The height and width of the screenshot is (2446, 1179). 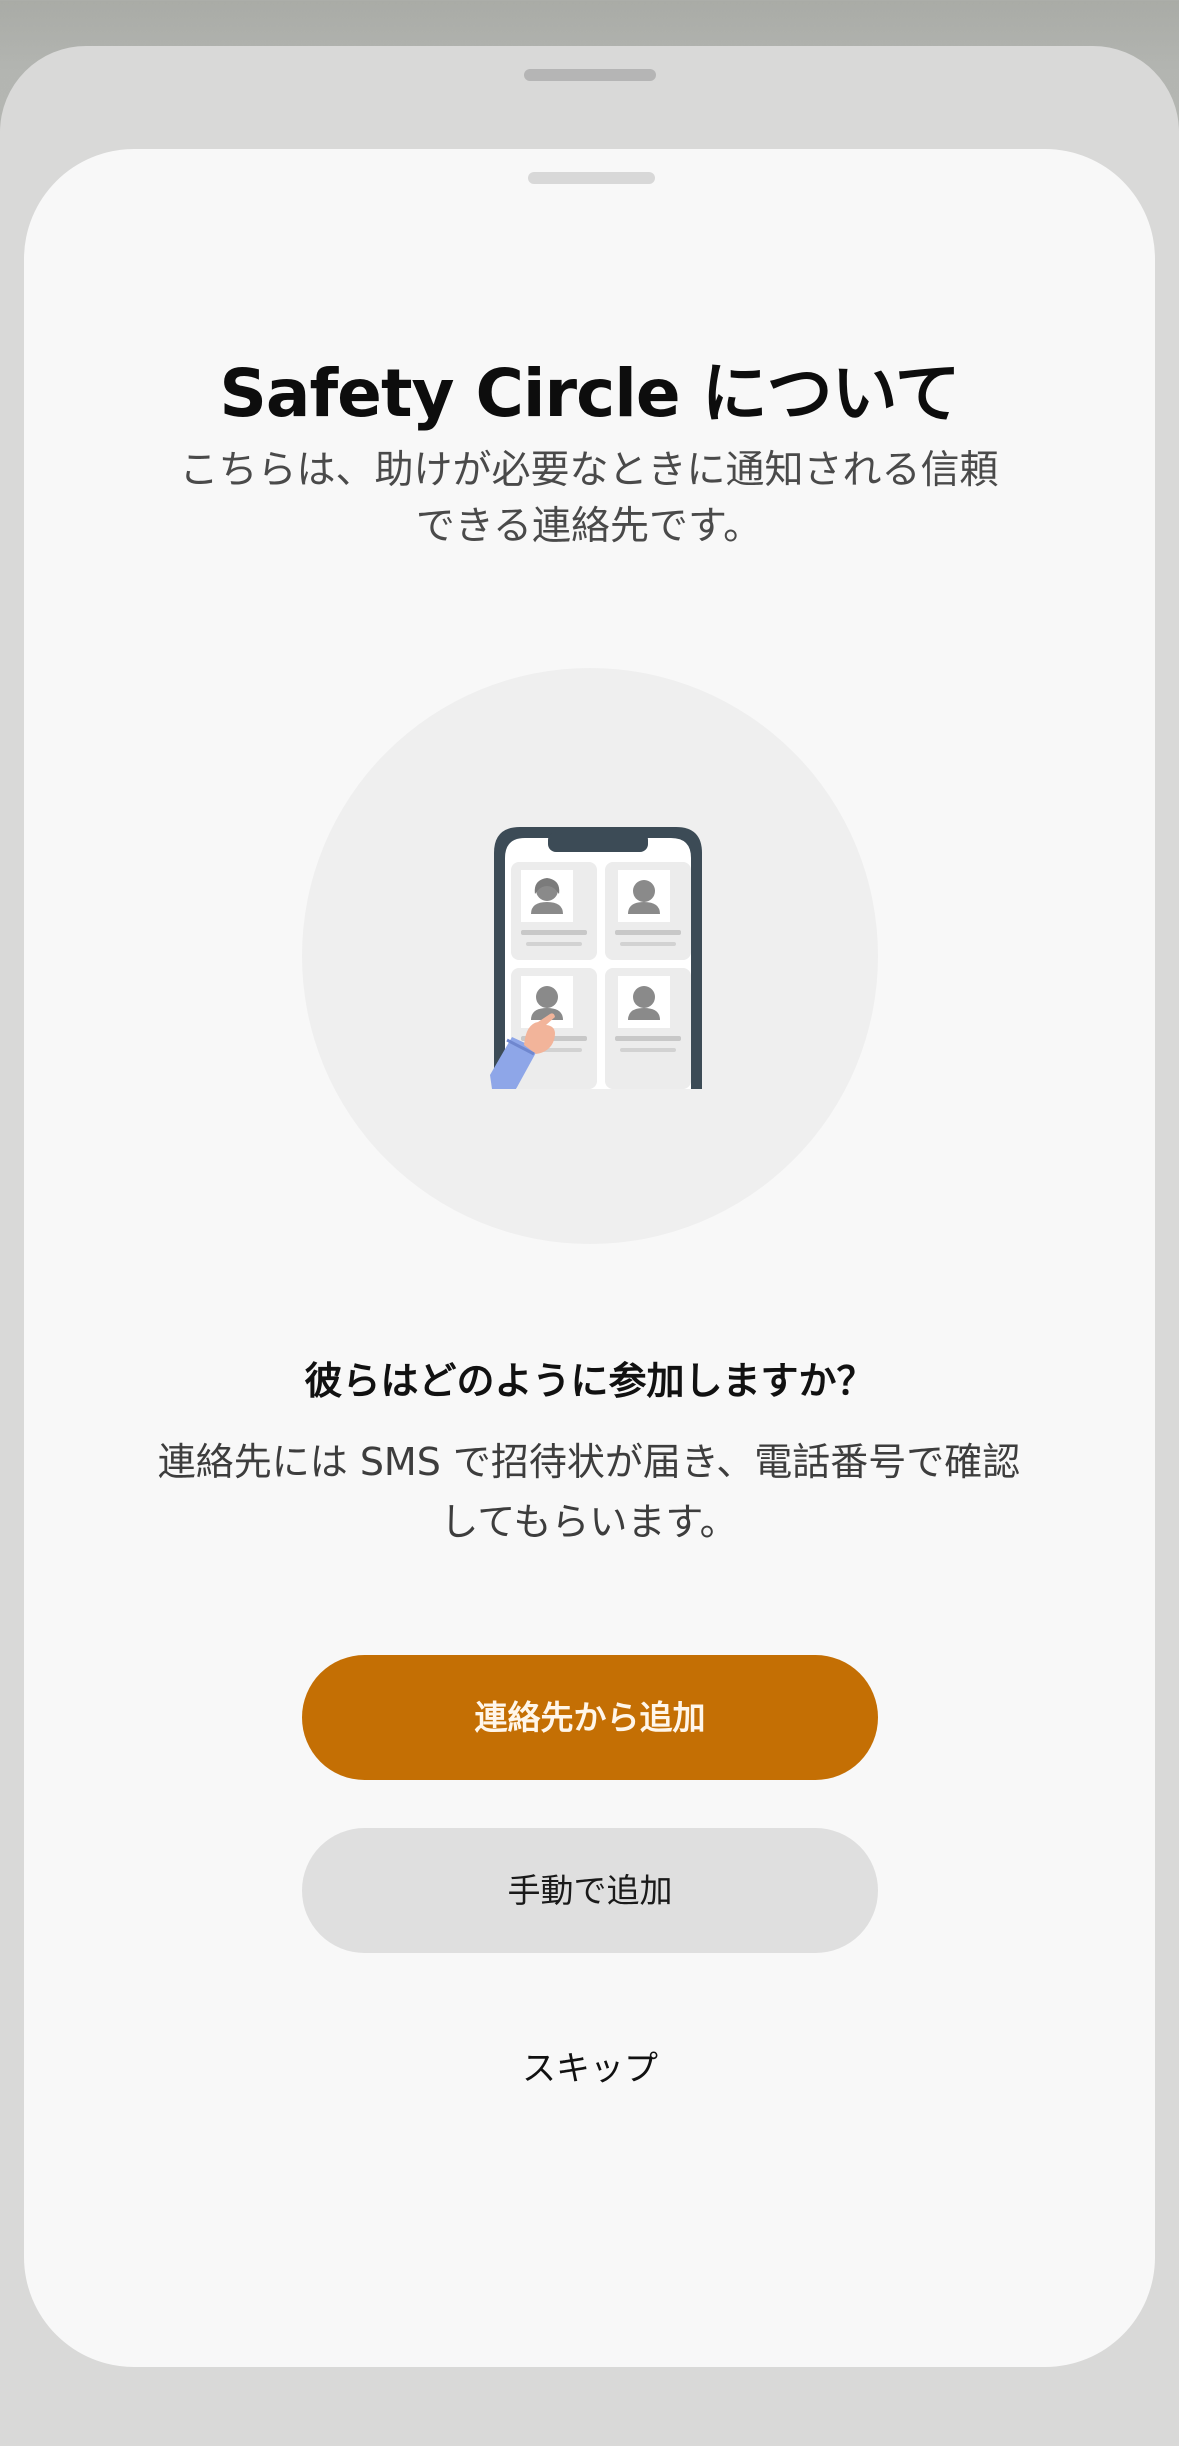 What do you see at coordinates (590, 75) in the screenshot?
I see `background-sheet-handle` at bounding box center [590, 75].